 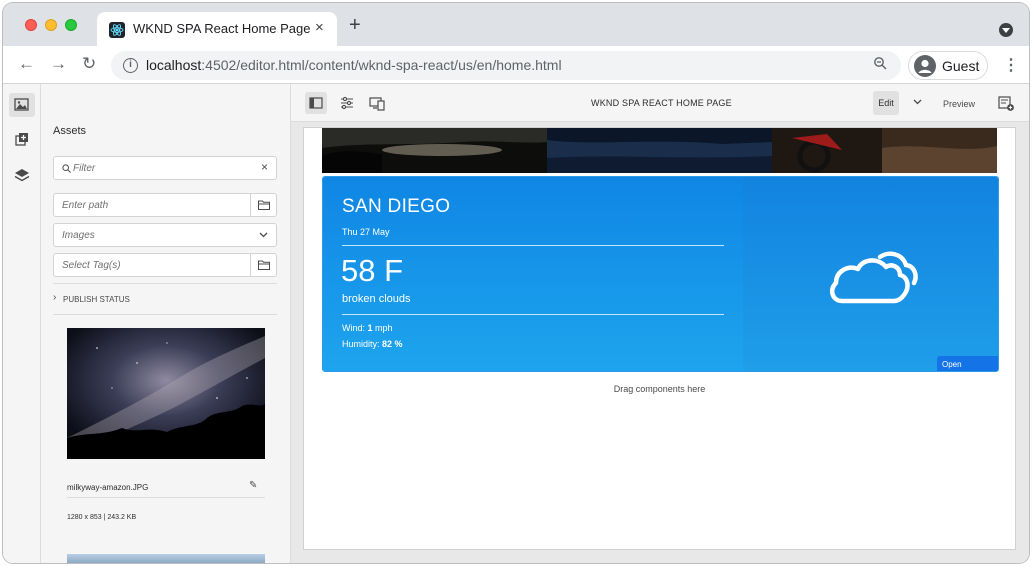 What do you see at coordinates (925, 66) in the screenshot?
I see `guest-avatar-icon` at bounding box center [925, 66].